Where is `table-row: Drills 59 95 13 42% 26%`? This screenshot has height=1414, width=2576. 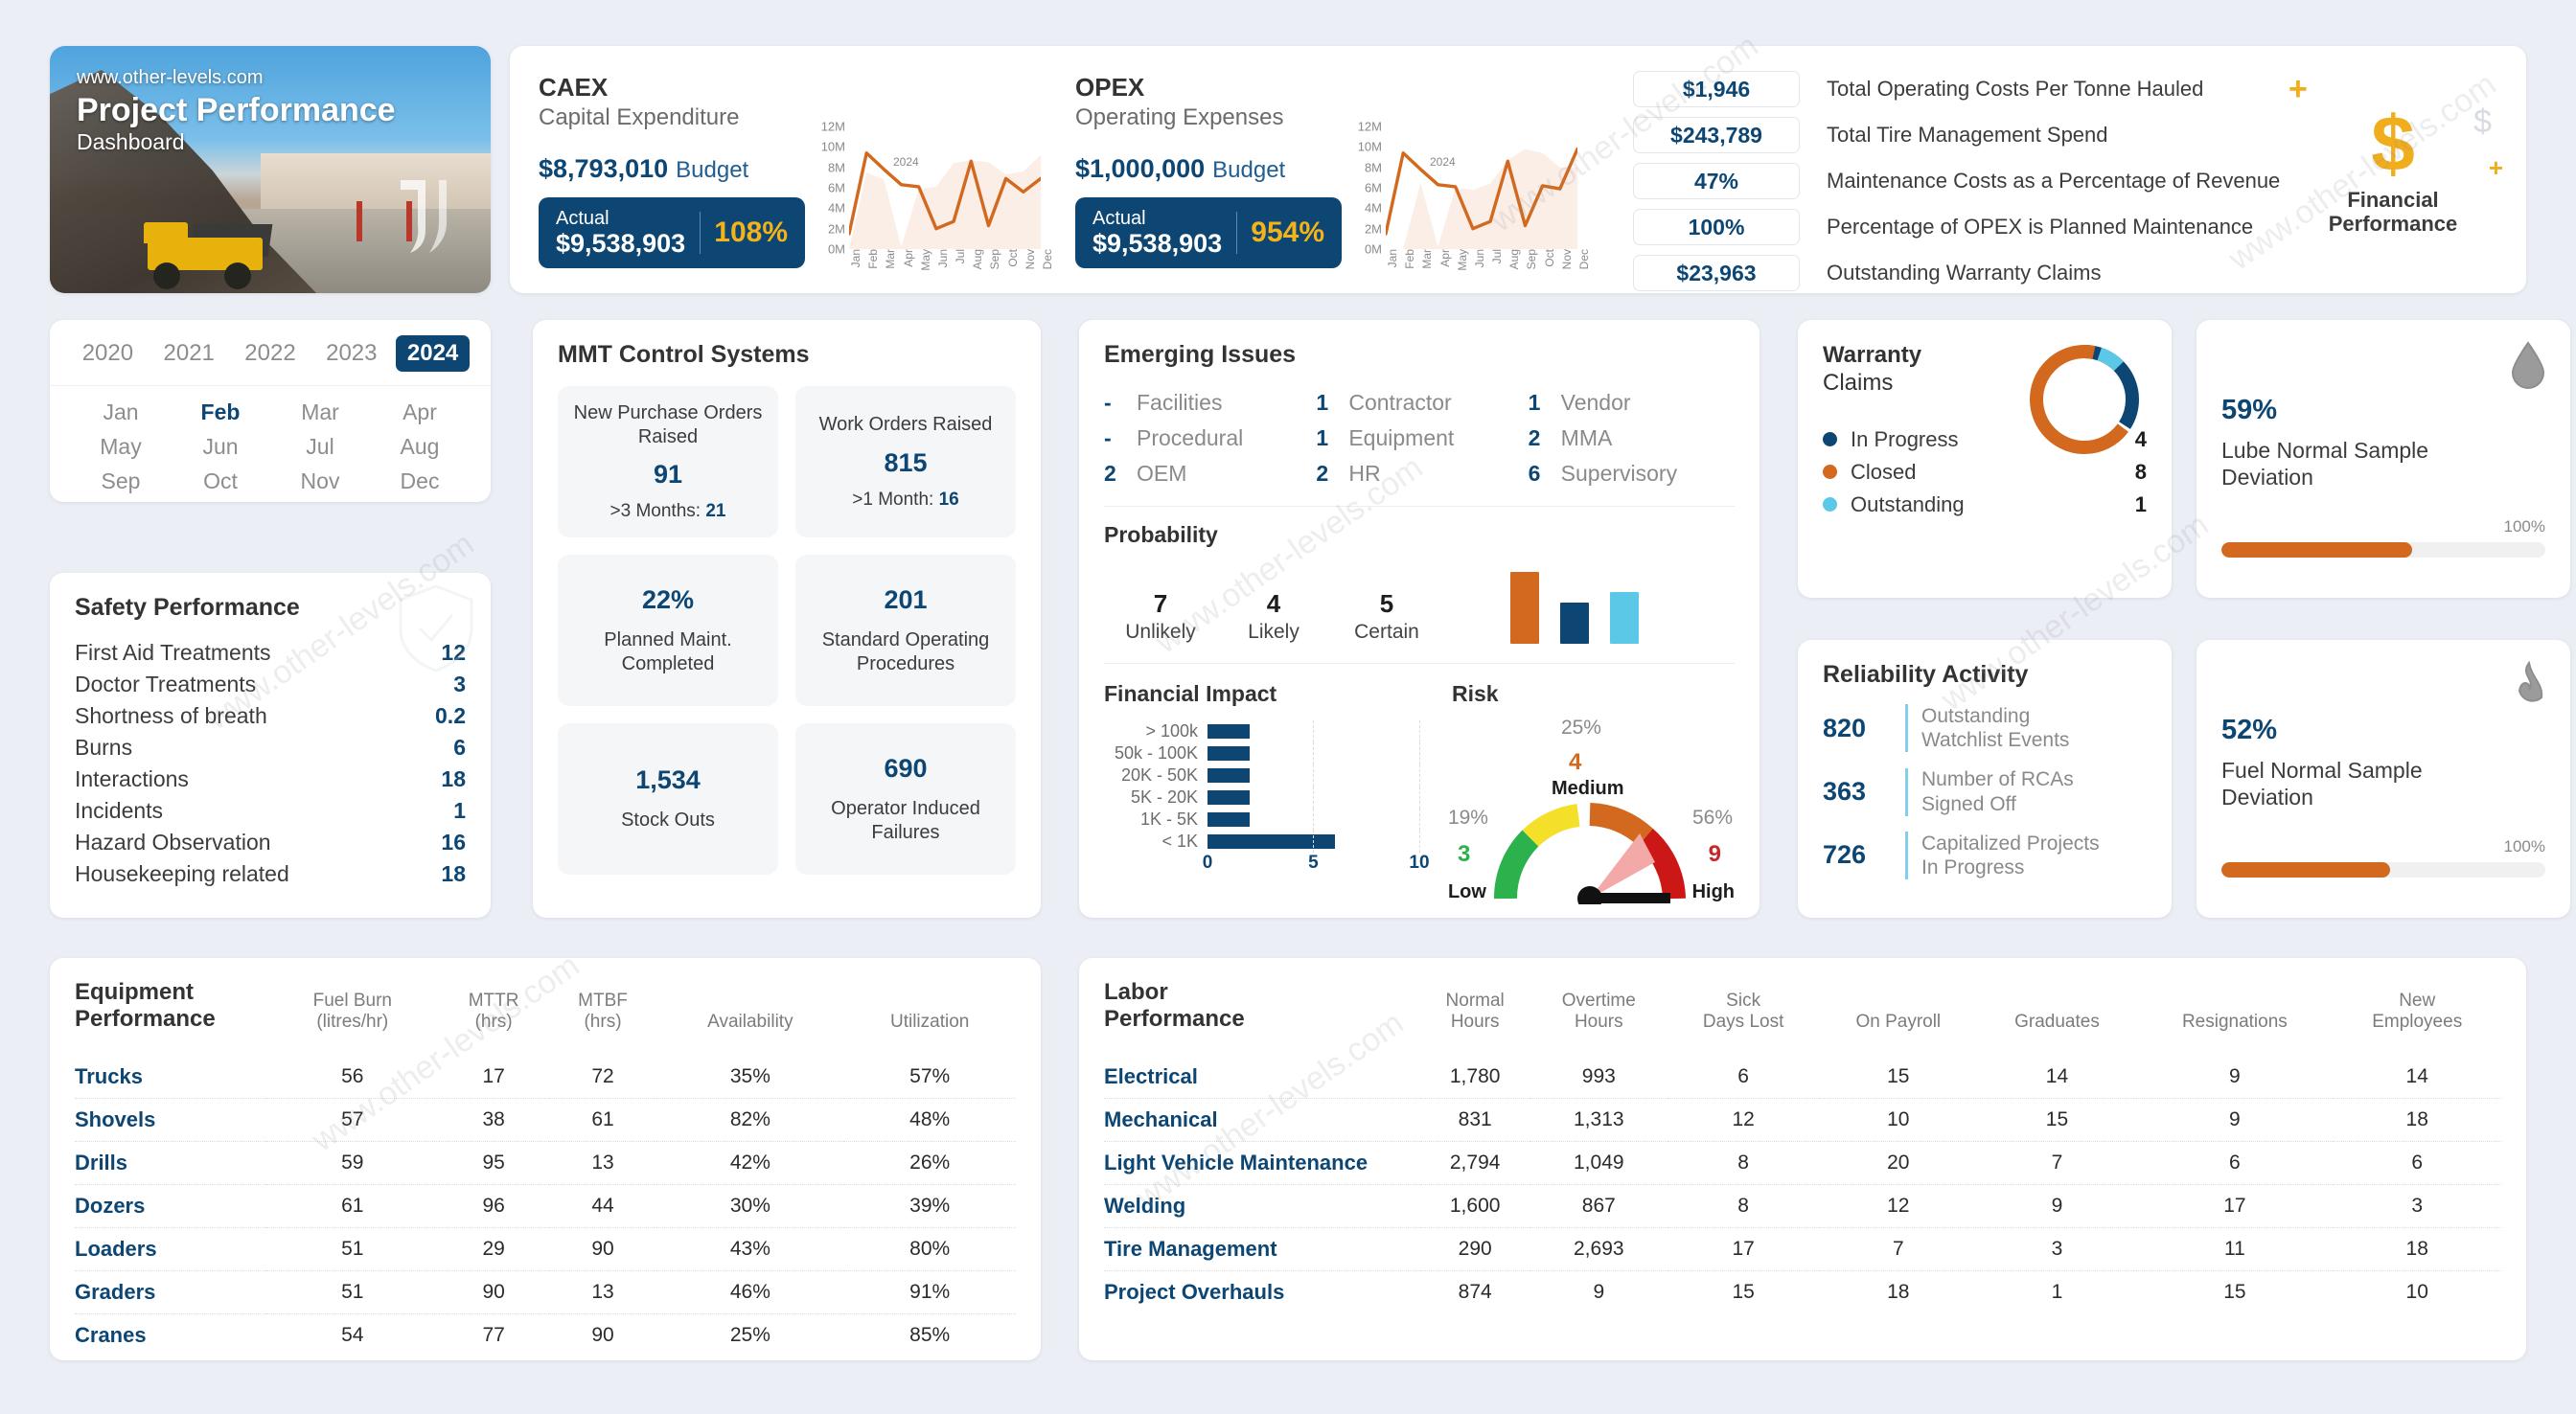 table-row: Drills 59 95 13 42% 26% is located at coordinates (545, 1163).